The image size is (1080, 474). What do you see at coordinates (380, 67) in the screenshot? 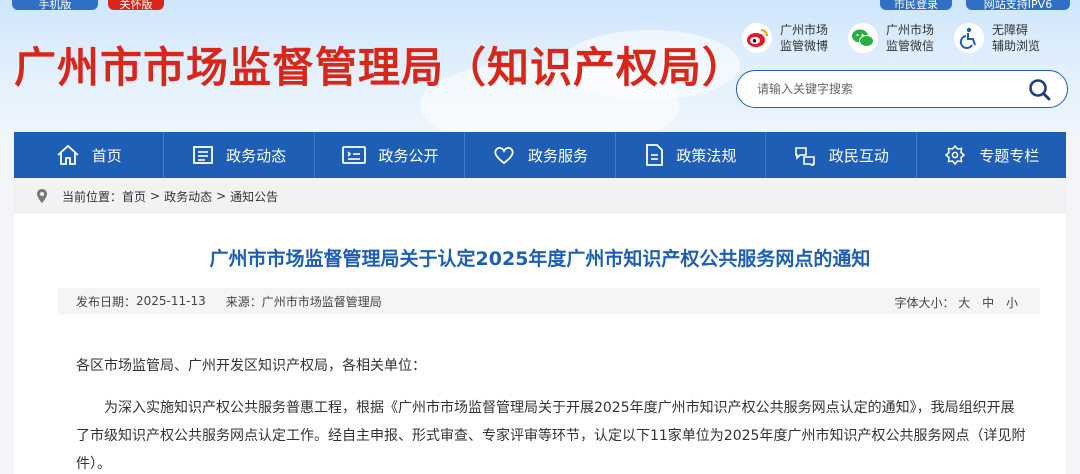
I see `site-title: 广州市市场监督管理局（知识产权局）` at bounding box center [380, 67].